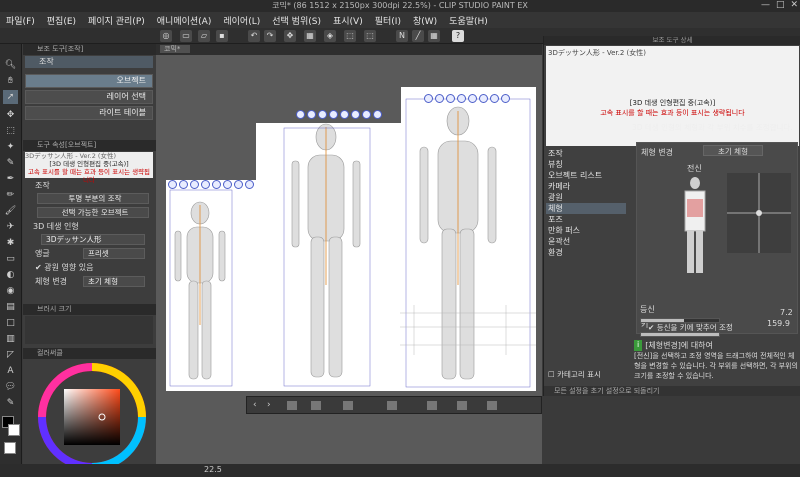 This screenshot has height=477, width=800. I want to click on menu-selection: 선택 범위(S), so click(296, 20).